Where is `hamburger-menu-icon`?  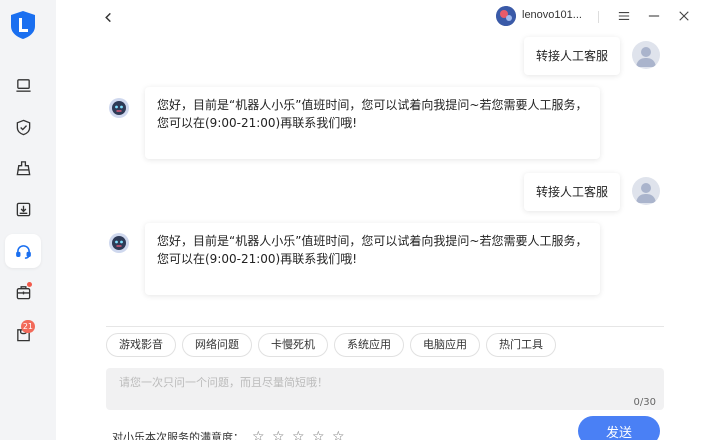
hamburger-menu-icon is located at coordinates (624, 16).